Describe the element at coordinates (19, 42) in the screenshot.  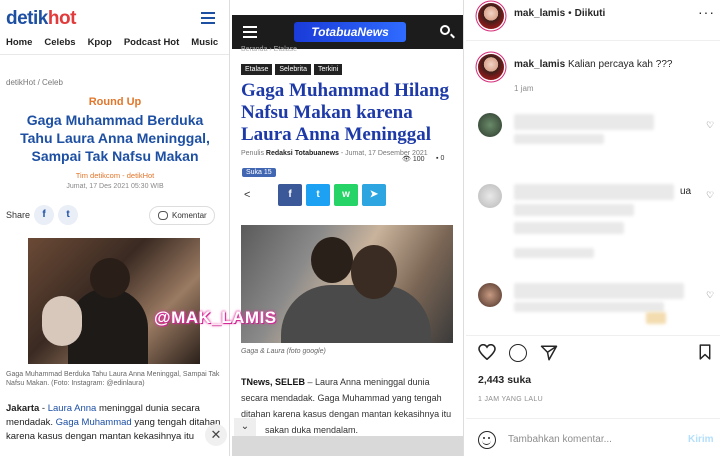
I see `nav-item-home: Home` at that location.